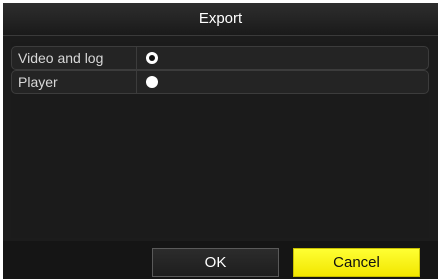  Describe the element at coordinates (220, 58) in the screenshot. I see `option-row-video-and-log: Video and log` at that location.